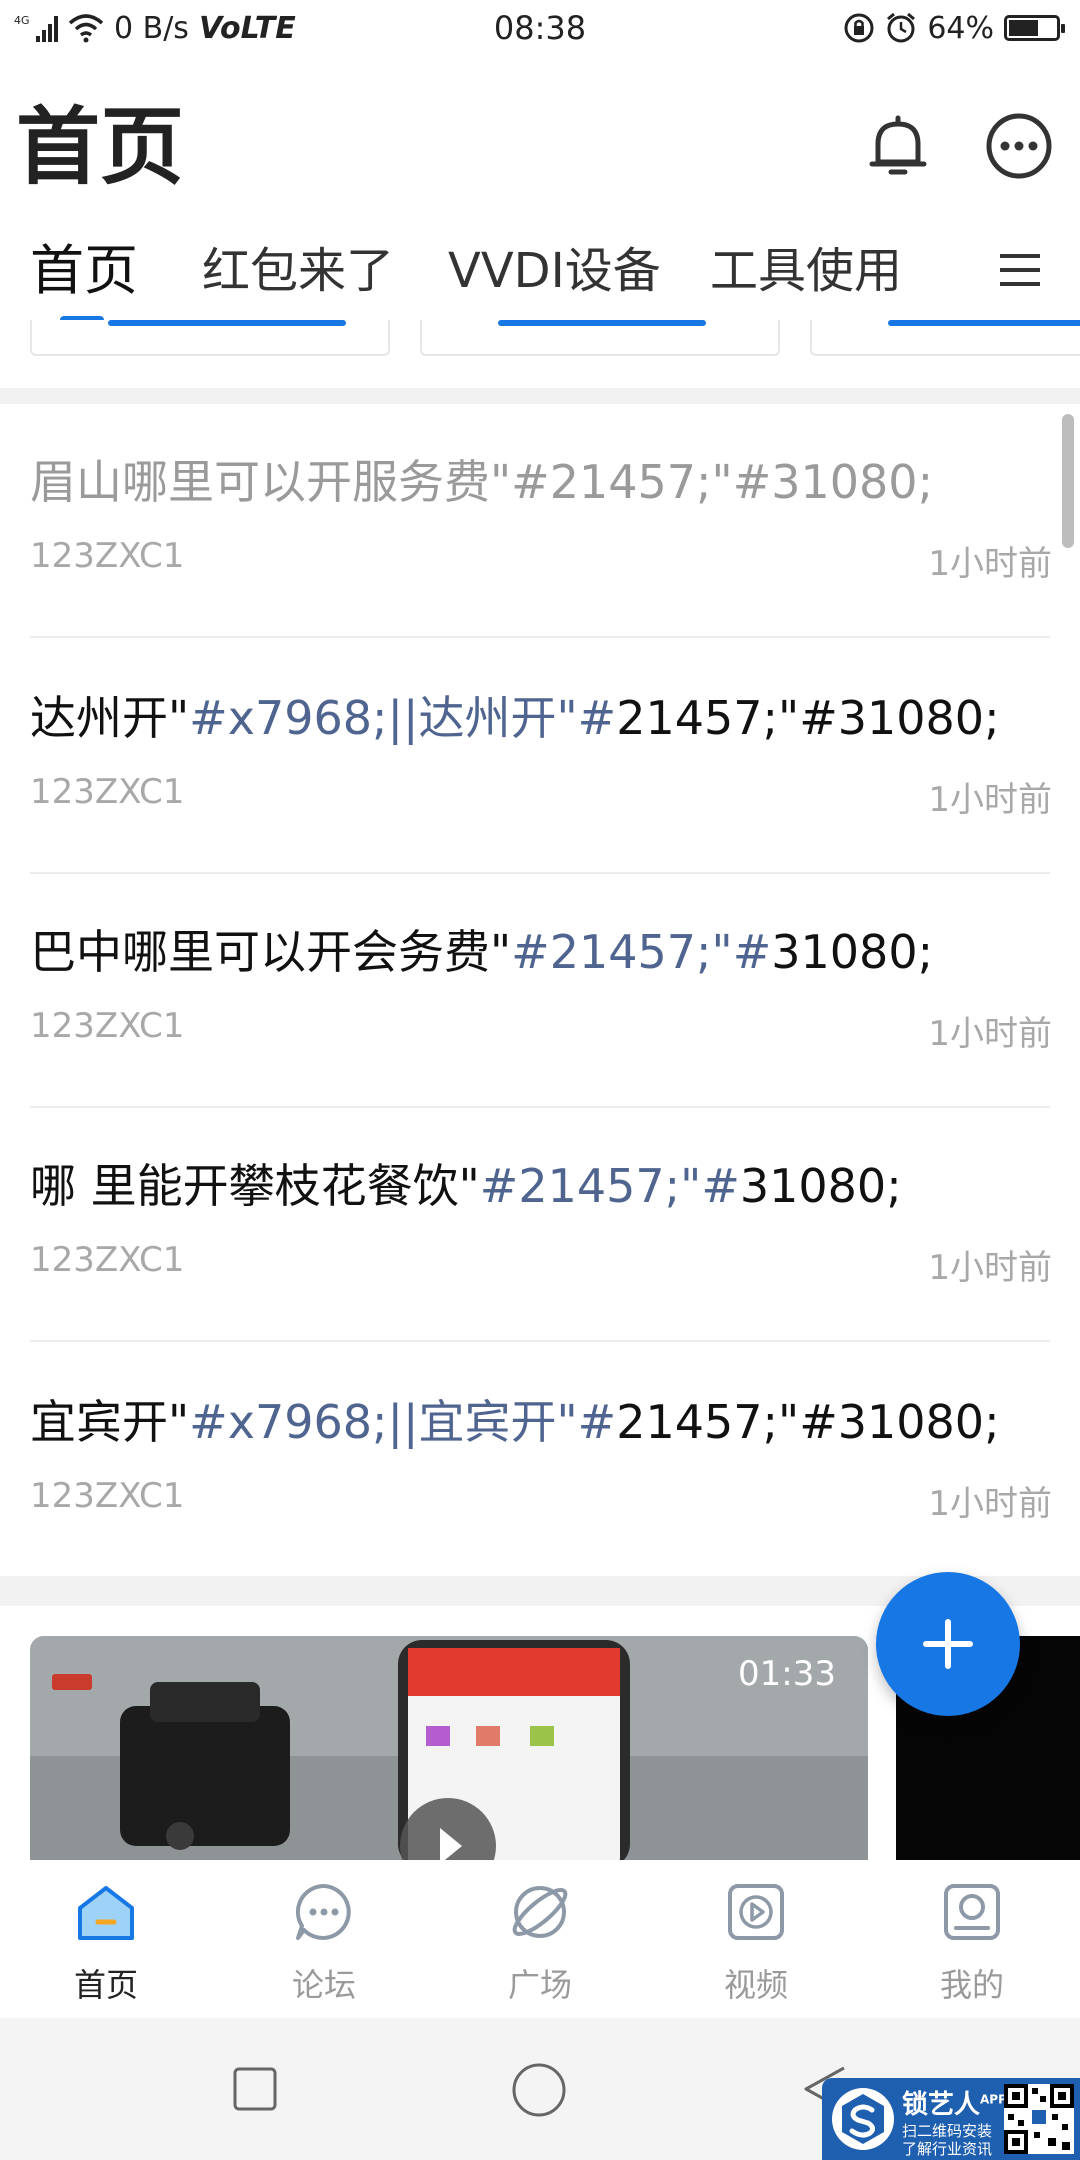 This screenshot has height=2160, width=1080. I want to click on nav-profile: 我的, so click(972, 1939).